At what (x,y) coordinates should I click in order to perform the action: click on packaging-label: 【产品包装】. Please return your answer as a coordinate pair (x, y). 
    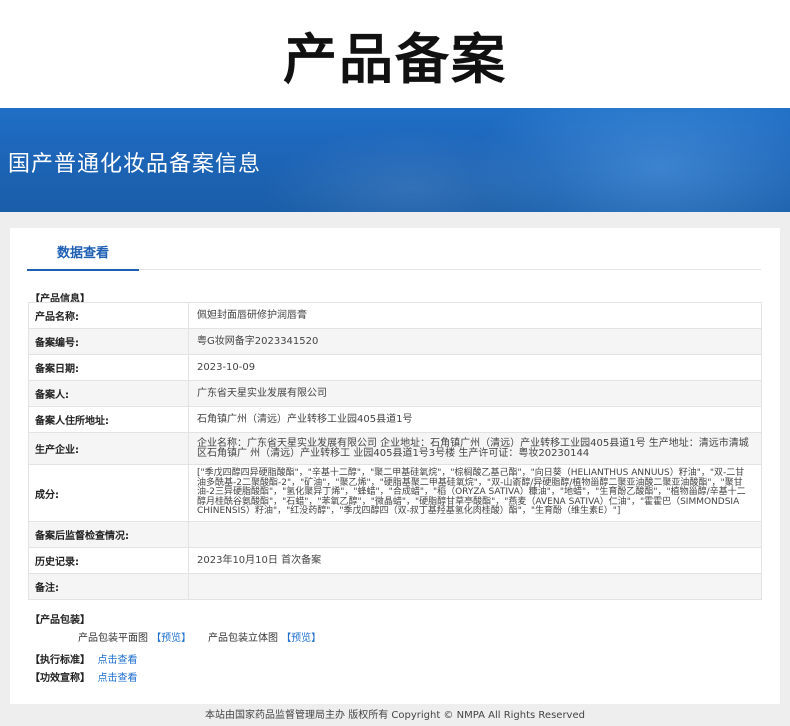
    Looking at the image, I should click on (60, 620).